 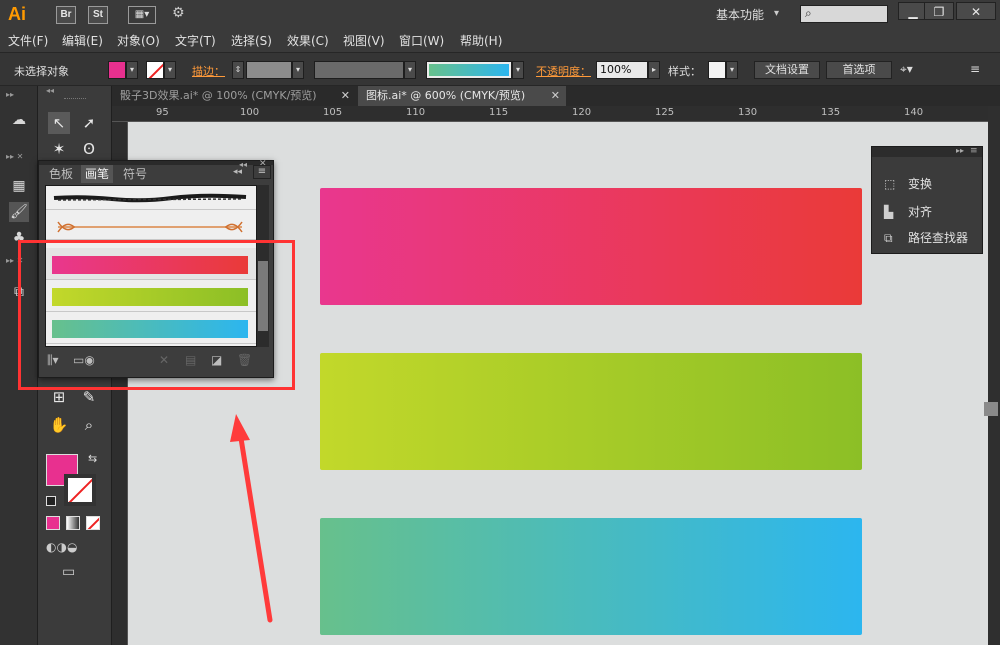 I want to click on bridge-button: Br, so click(x=66, y=15).